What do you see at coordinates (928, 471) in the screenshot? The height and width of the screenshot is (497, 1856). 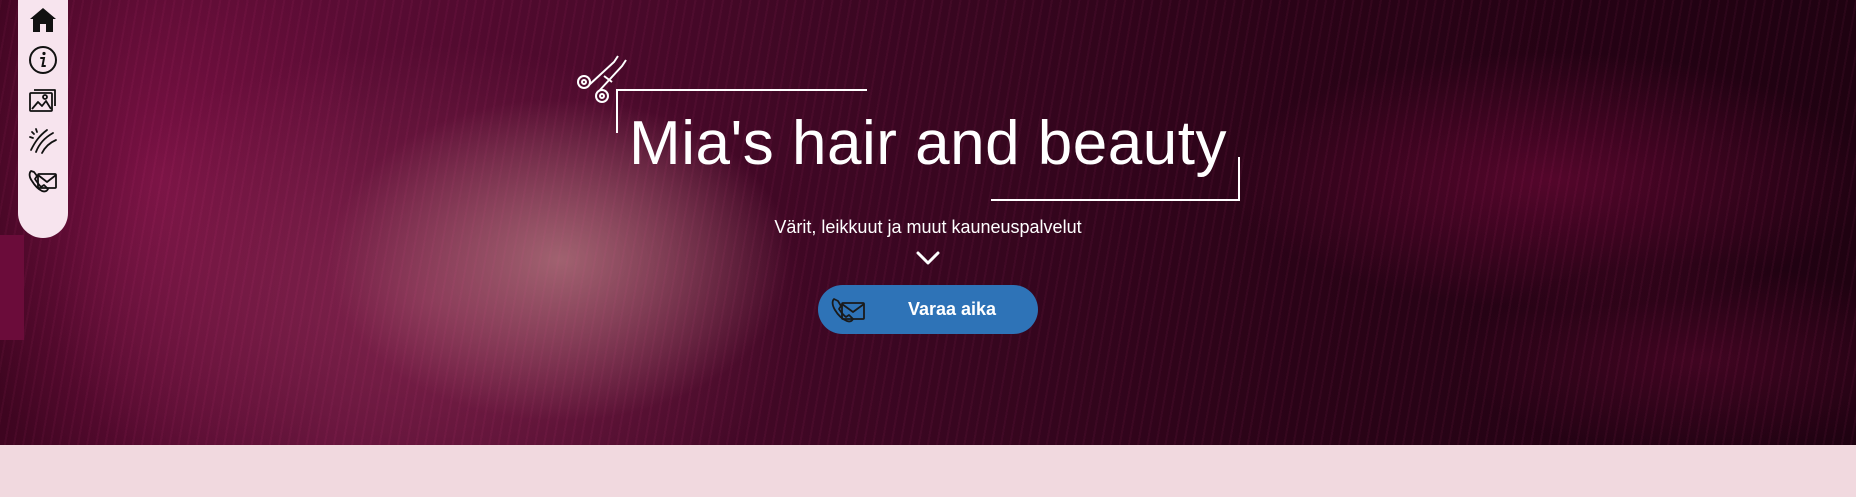 I see `content-section` at bounding box center [928, 471].